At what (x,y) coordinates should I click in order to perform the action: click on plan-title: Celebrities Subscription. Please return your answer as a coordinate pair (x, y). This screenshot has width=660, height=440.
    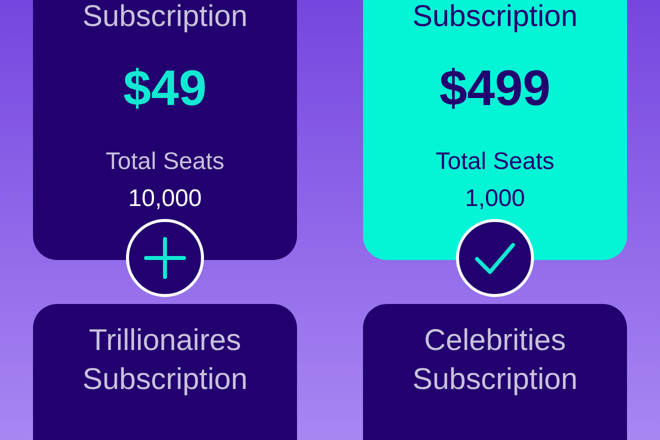
    Looking at the image, I should click on (495, 360).